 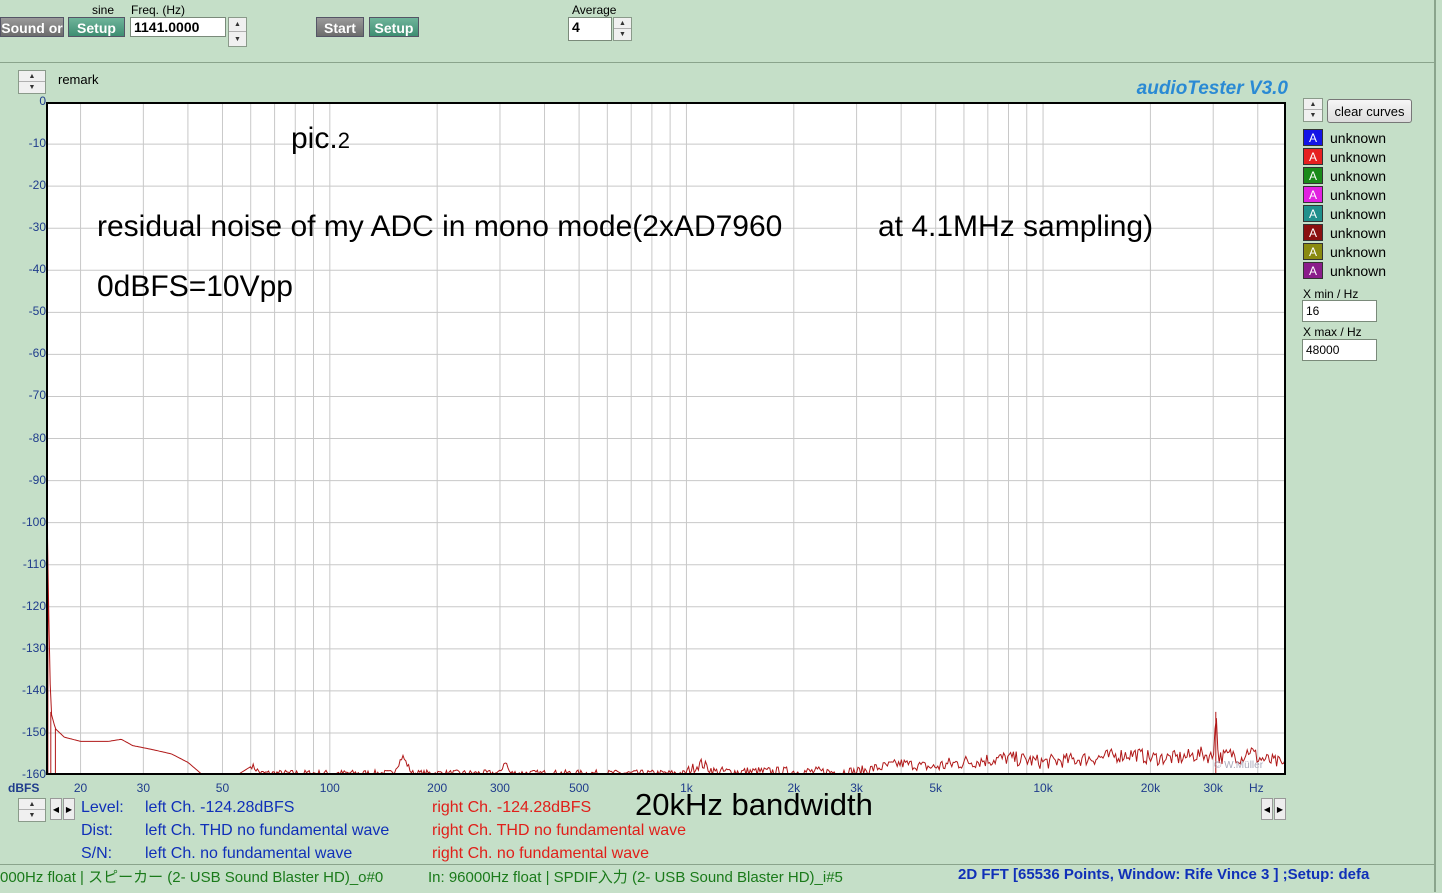 I want to click on xmin-input: 16, so click(x=1339, y=311).